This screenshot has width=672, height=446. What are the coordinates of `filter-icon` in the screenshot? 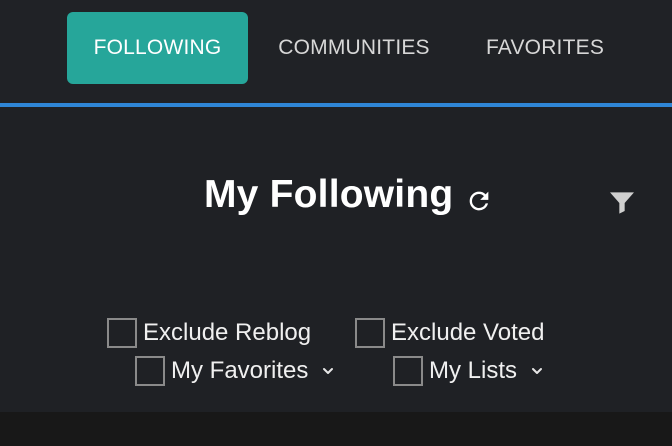 It's located at (622, 203).